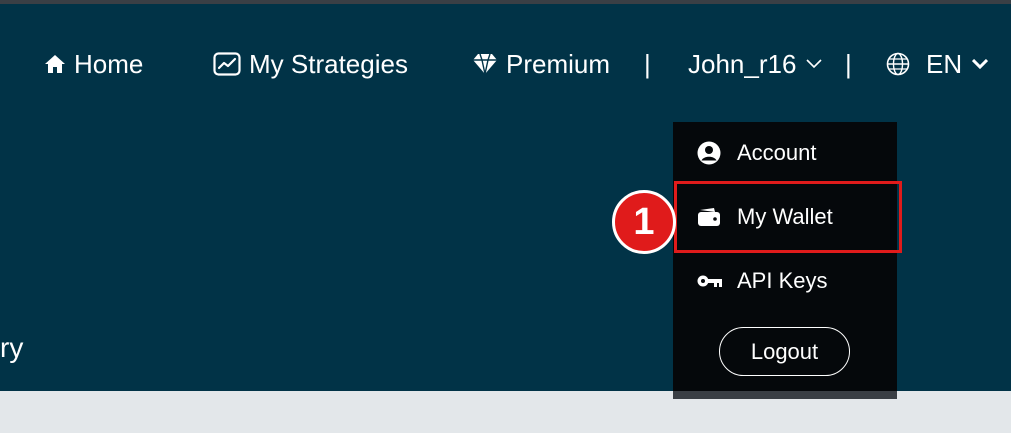 The height and width of the screenshot is (433, 1011). I want to click on nav-premium-label: Premium, so click(558, 63).